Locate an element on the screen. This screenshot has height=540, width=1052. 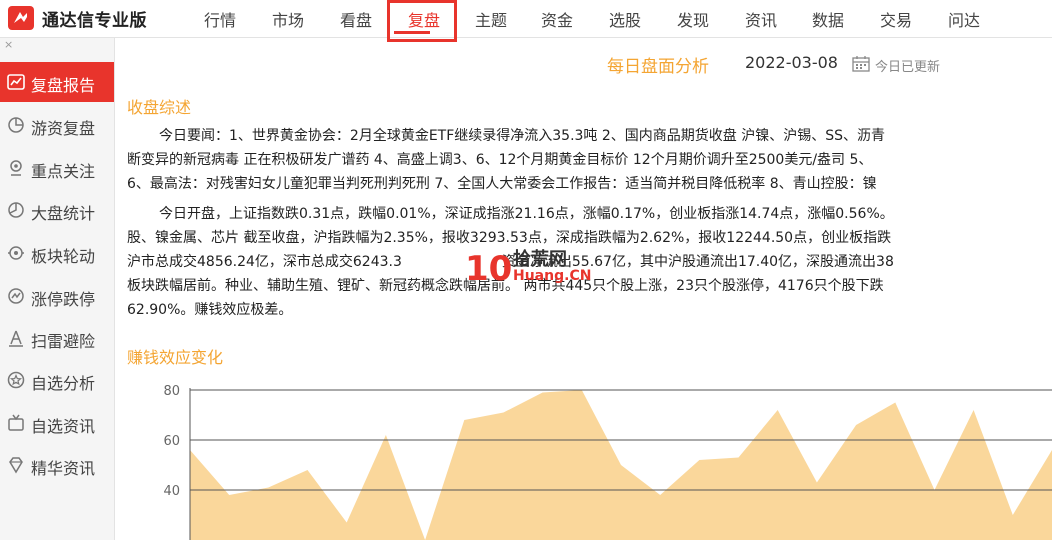
sidebar-item-label: 自选资讯 is located at coordinates (63, 426).